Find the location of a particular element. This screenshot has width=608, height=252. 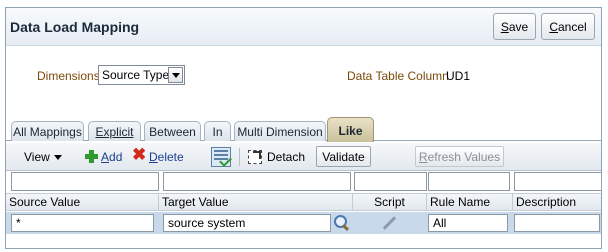

tab-multi-dimension: Multi Dimension is located at coordinates (280, 131).